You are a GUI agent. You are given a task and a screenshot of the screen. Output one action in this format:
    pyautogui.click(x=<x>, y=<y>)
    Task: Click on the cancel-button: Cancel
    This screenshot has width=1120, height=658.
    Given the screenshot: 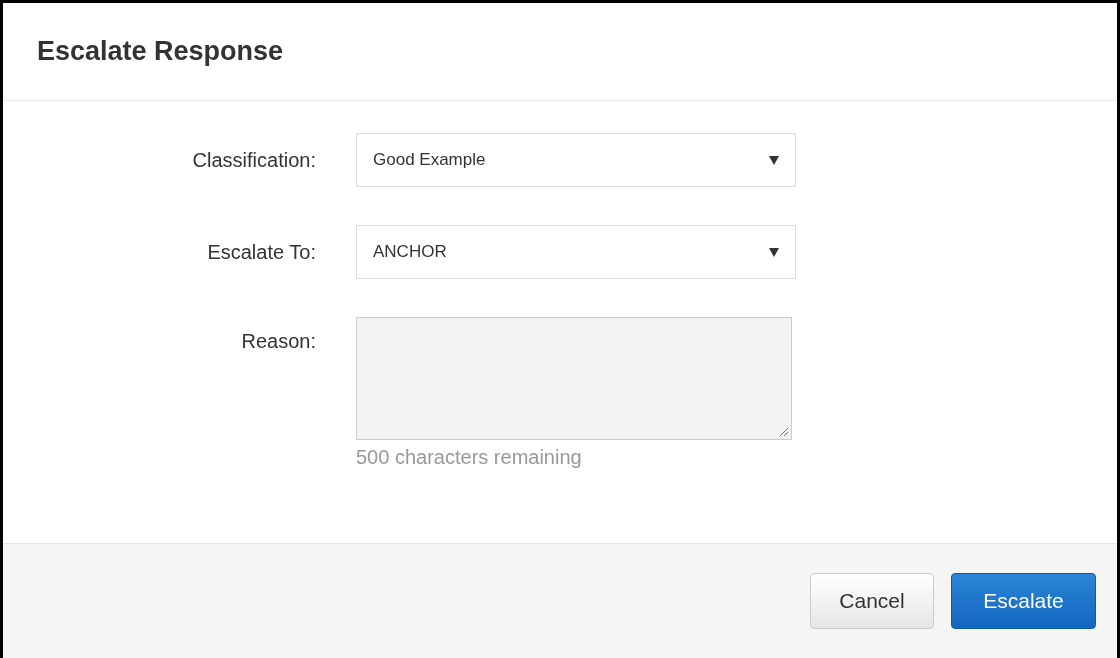 What is the action you would take?
    pyautogui.click(x=872, y=601)
    